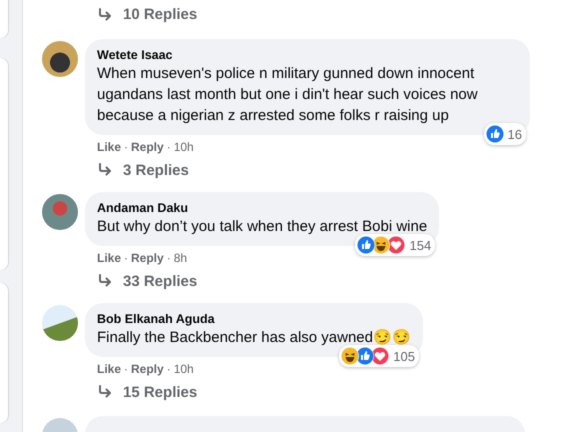 The width and height of the screenshot is (572, 432). What do you see at coordinates (147, 14) in the screenshot?
I see `view-replies-link: 10 Replies` at bounding box center [147, 14].